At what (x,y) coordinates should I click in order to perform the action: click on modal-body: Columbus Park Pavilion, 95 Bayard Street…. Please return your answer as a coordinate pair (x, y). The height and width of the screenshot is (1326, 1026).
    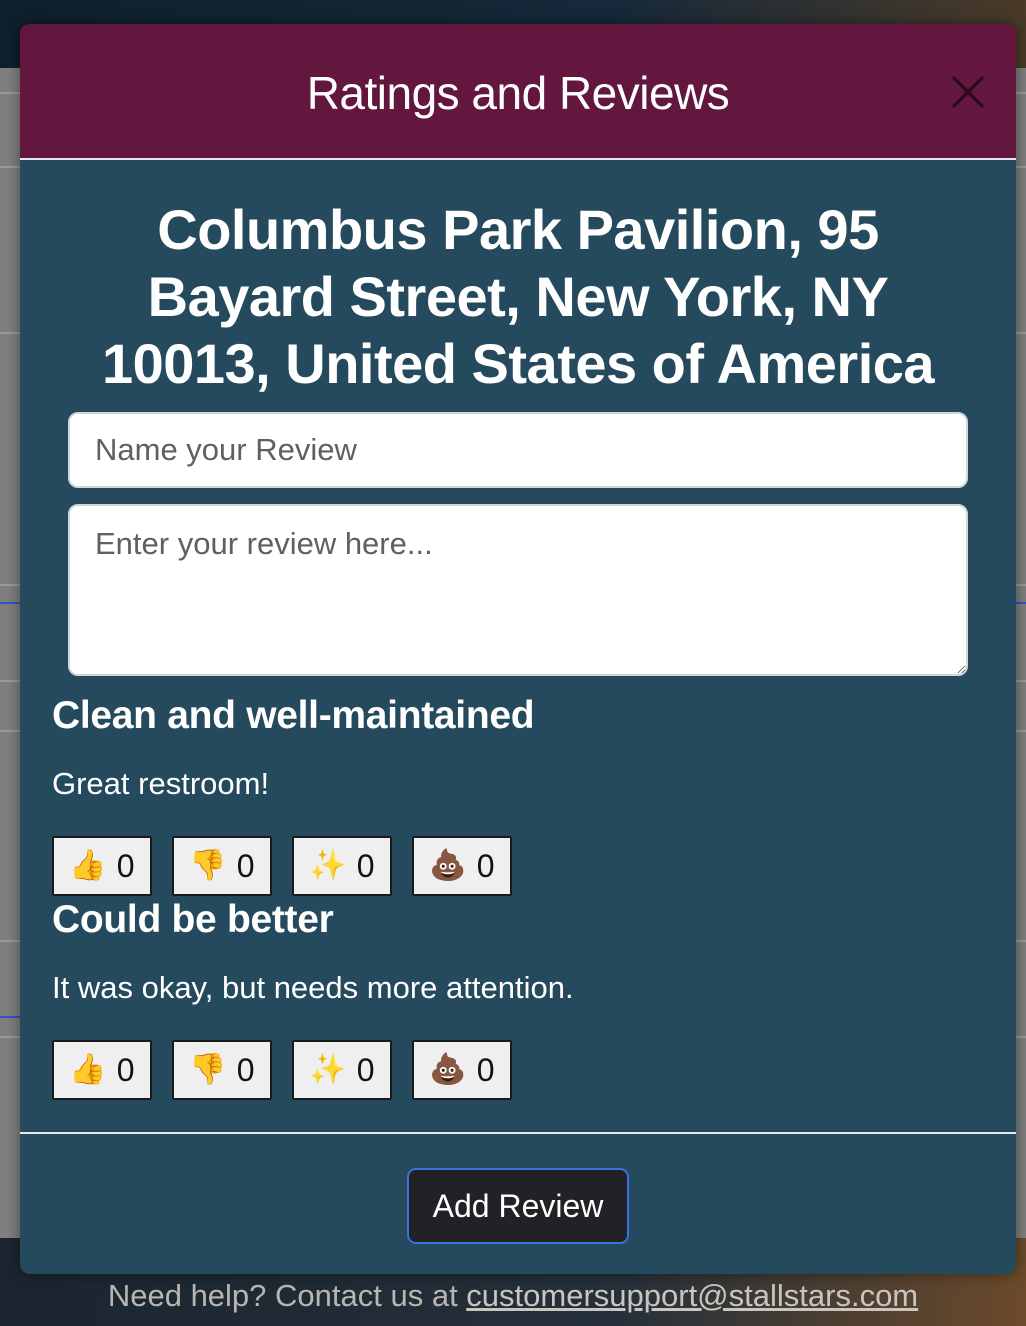
    Looking at the image, I should click on (518, 296).